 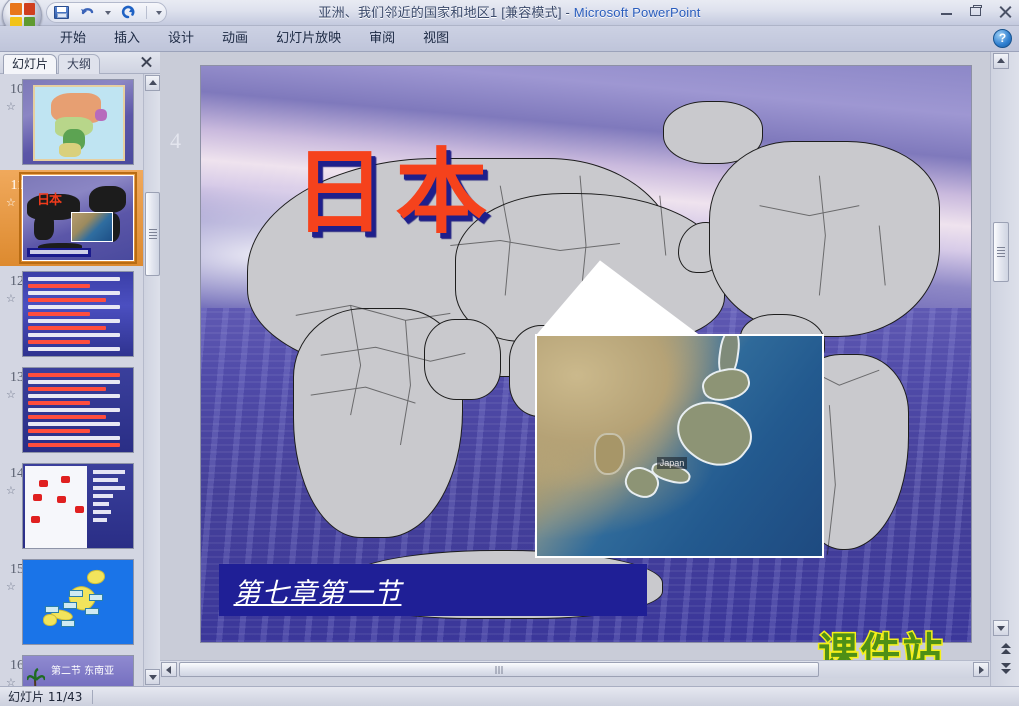 I want to click on thumbnail-slide-11: 11 ☆ 日本, so click(x=71, y=218).